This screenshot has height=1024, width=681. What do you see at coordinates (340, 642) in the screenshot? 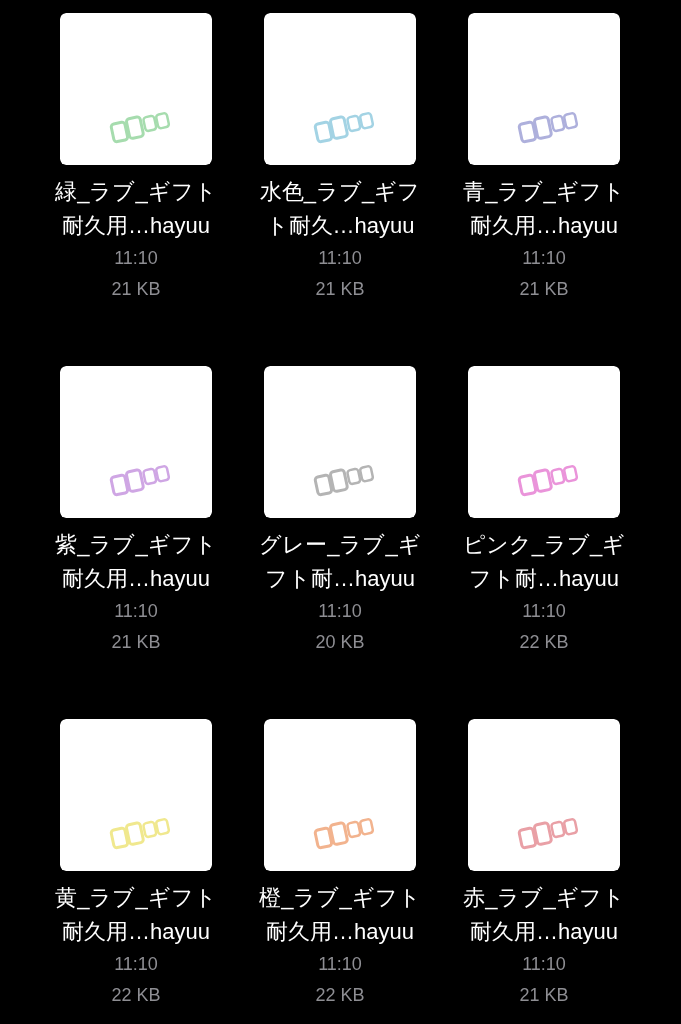
I see `file-size: 20 KB` at bounding box center [340, 642].